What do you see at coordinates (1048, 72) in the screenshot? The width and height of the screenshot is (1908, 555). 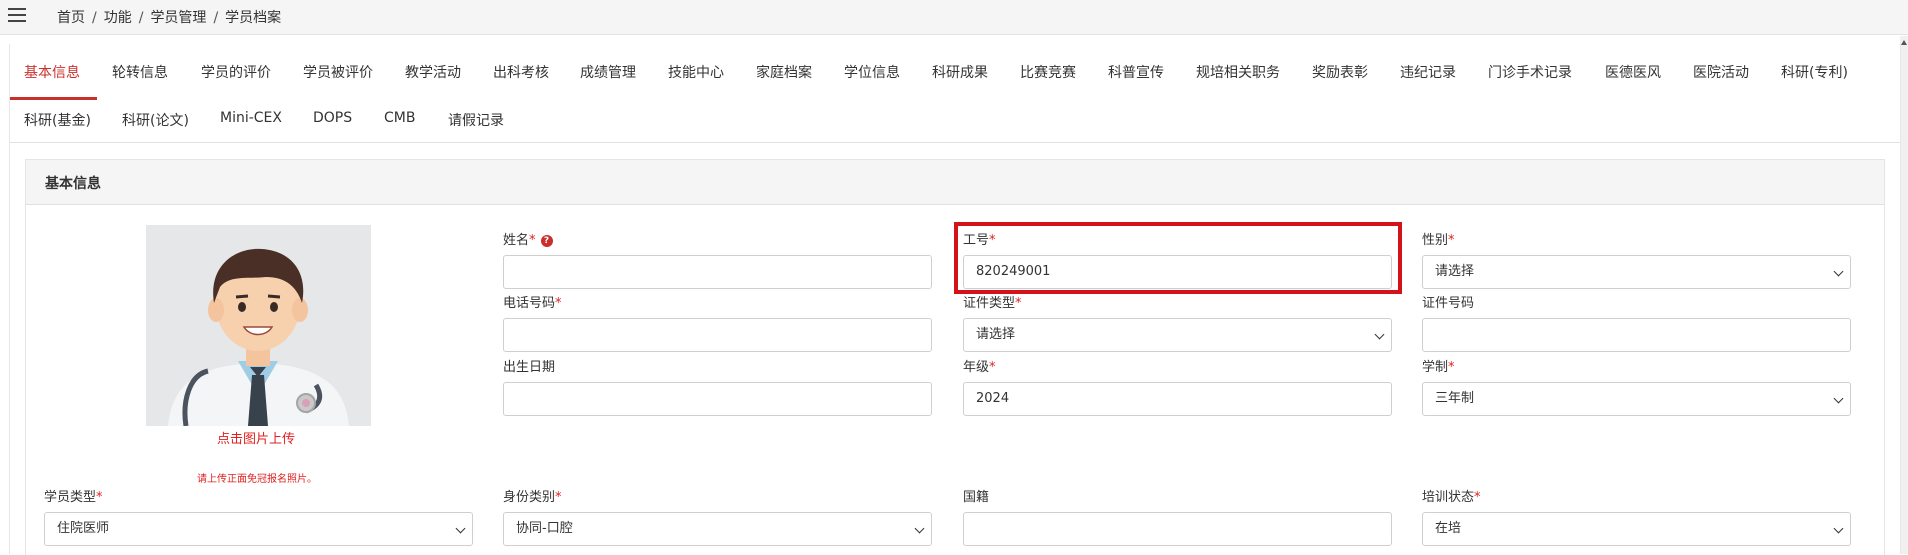 I see `tab-competitions: 比赛竞赛` at bounding box center [1048, 72].